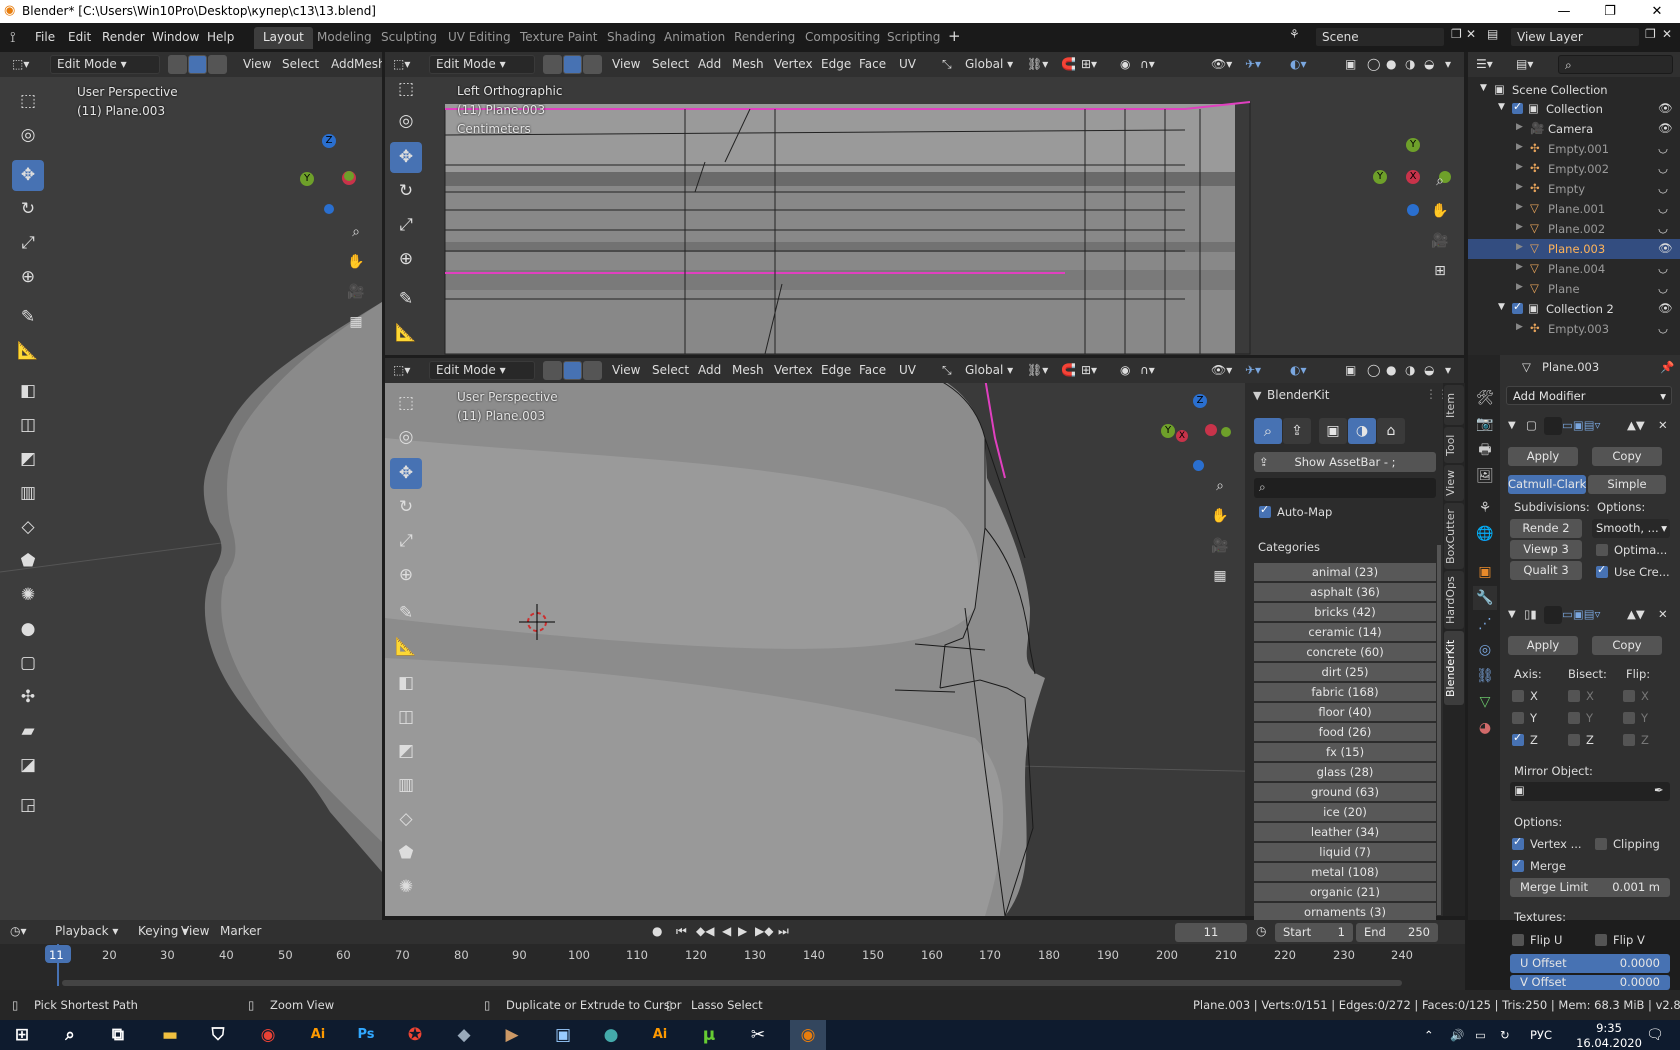 This screenshot has width=1680, height=1050. What do you see at coordinates (1397, 932) in the screenshot?
I see `end-frame-field: End 250` at bounding box center [1397, 932].